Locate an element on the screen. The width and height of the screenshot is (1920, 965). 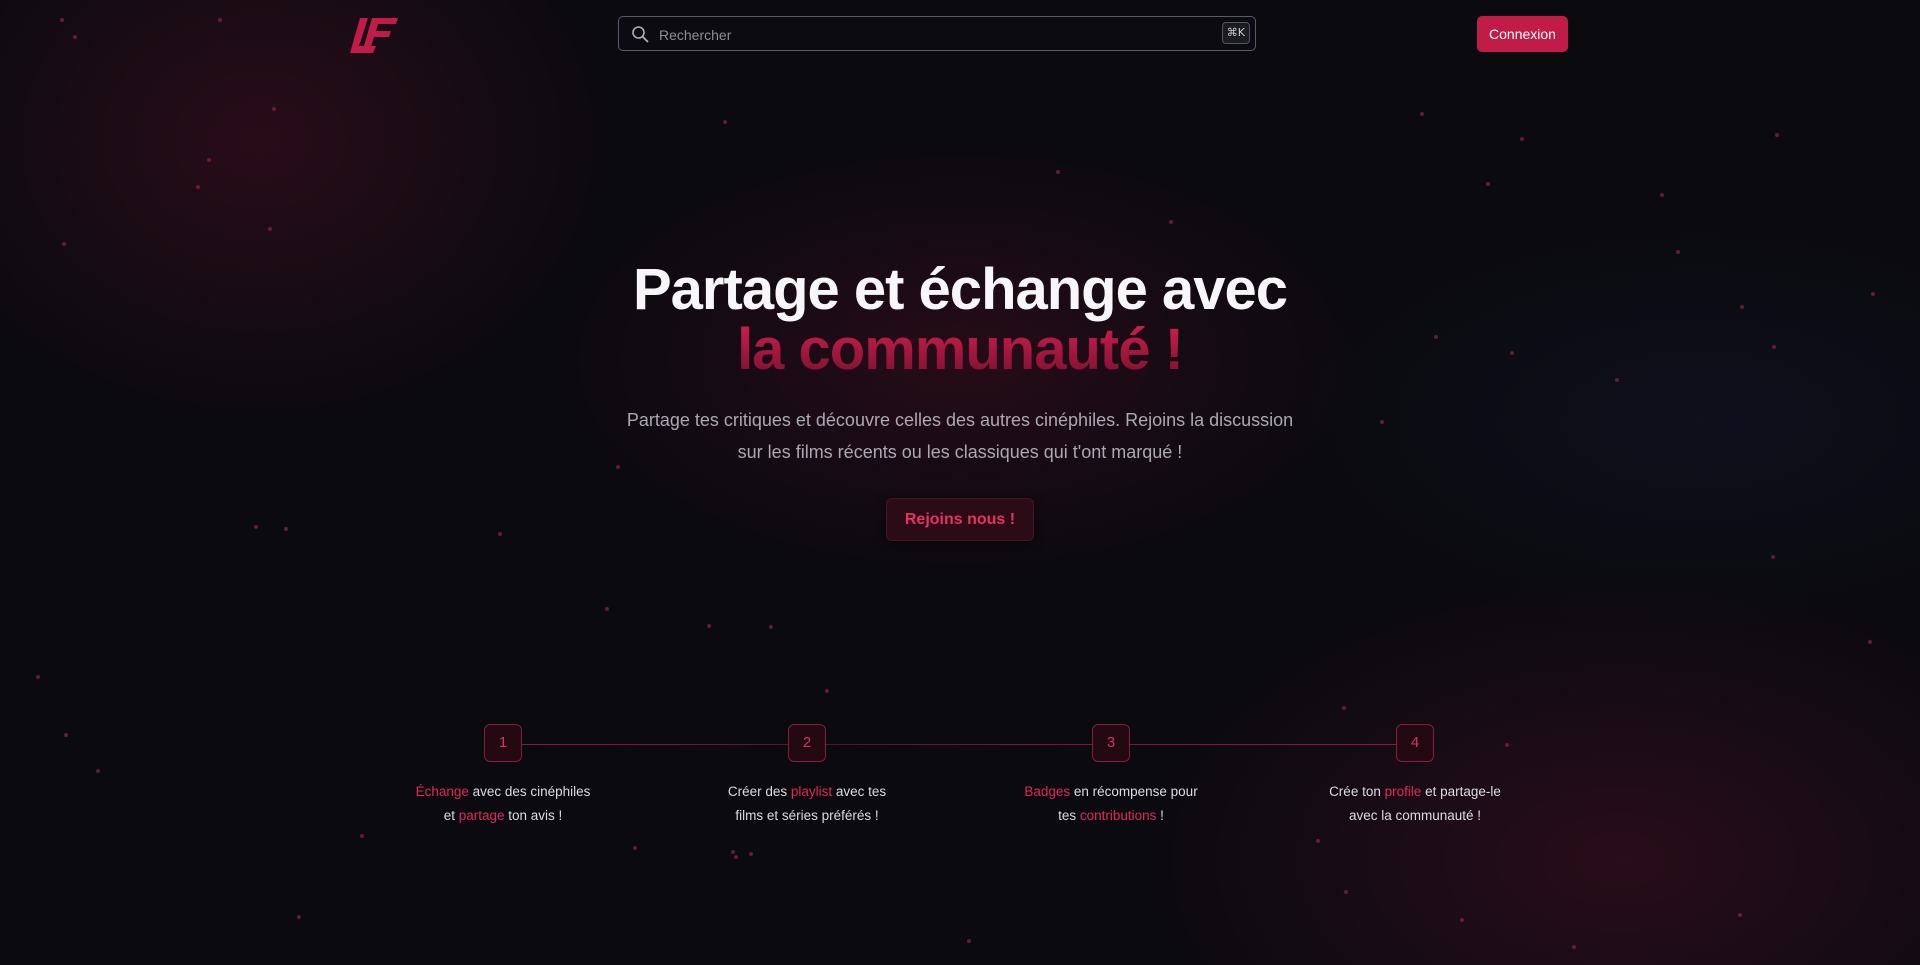
step-text-line2: avec la communauté ! is located at coordinates (1415, 816).